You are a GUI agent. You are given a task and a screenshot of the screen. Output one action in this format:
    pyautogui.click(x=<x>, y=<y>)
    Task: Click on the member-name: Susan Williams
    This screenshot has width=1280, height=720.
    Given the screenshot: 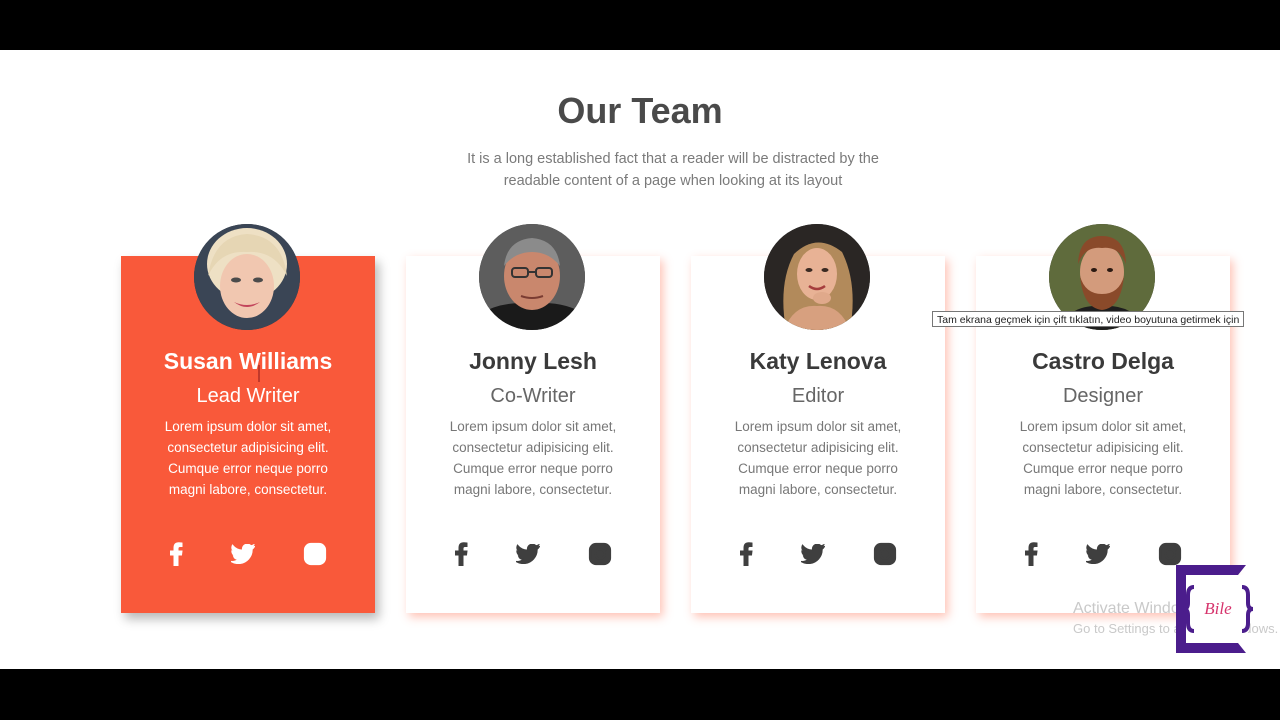 What is the action you would take?
    pyautogui.click(x=248, y=361)
    